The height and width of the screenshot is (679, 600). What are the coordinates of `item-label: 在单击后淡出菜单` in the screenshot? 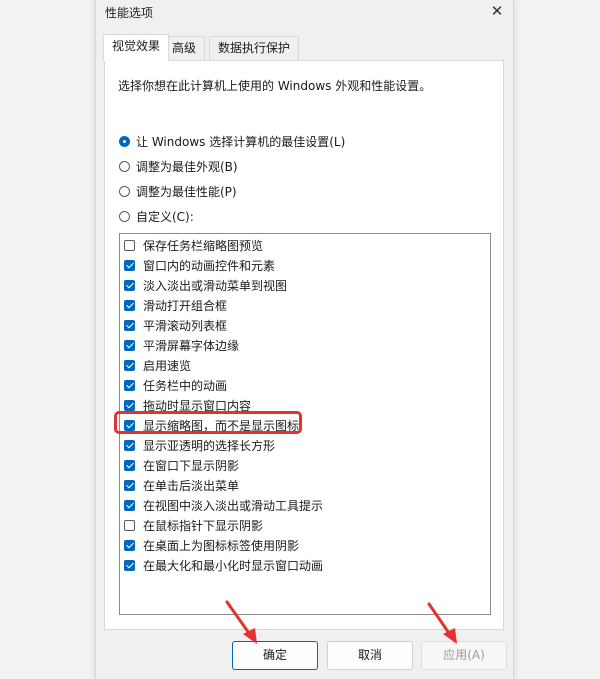 It's located at (191, 485).